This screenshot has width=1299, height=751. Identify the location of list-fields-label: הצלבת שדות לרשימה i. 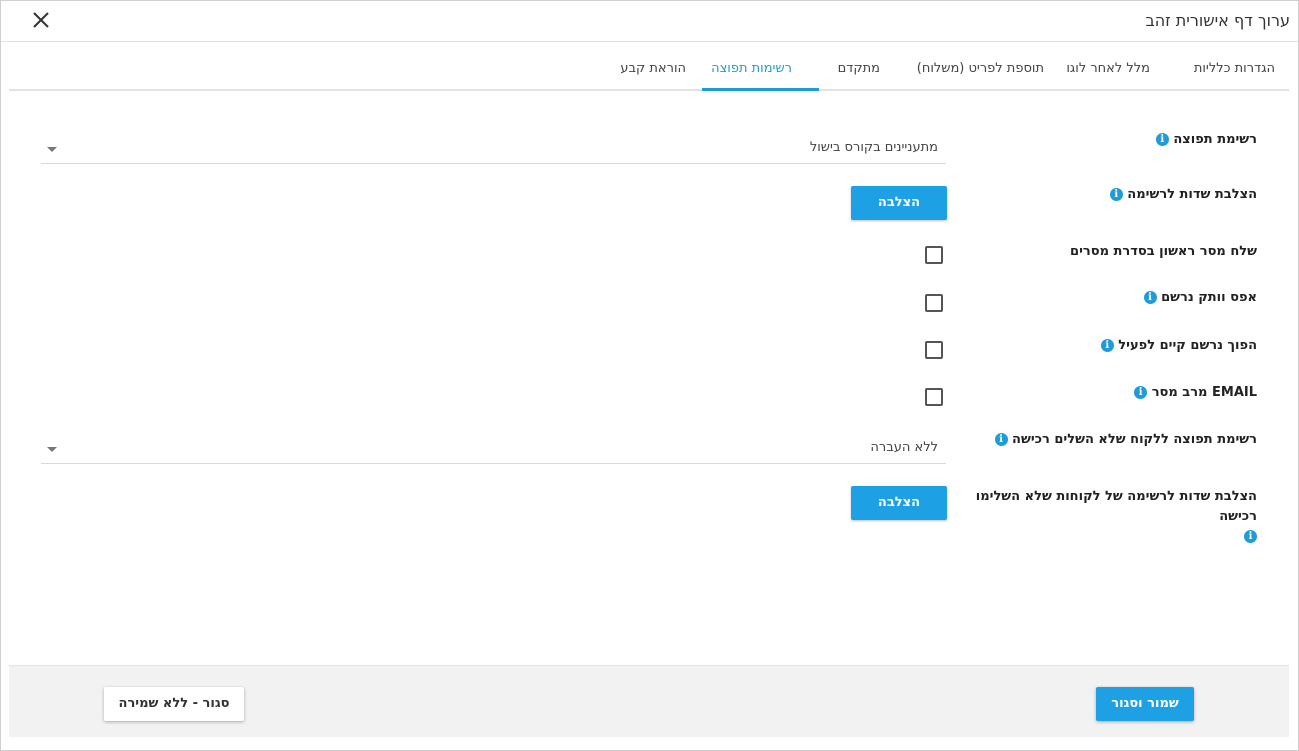
(1183, 194).